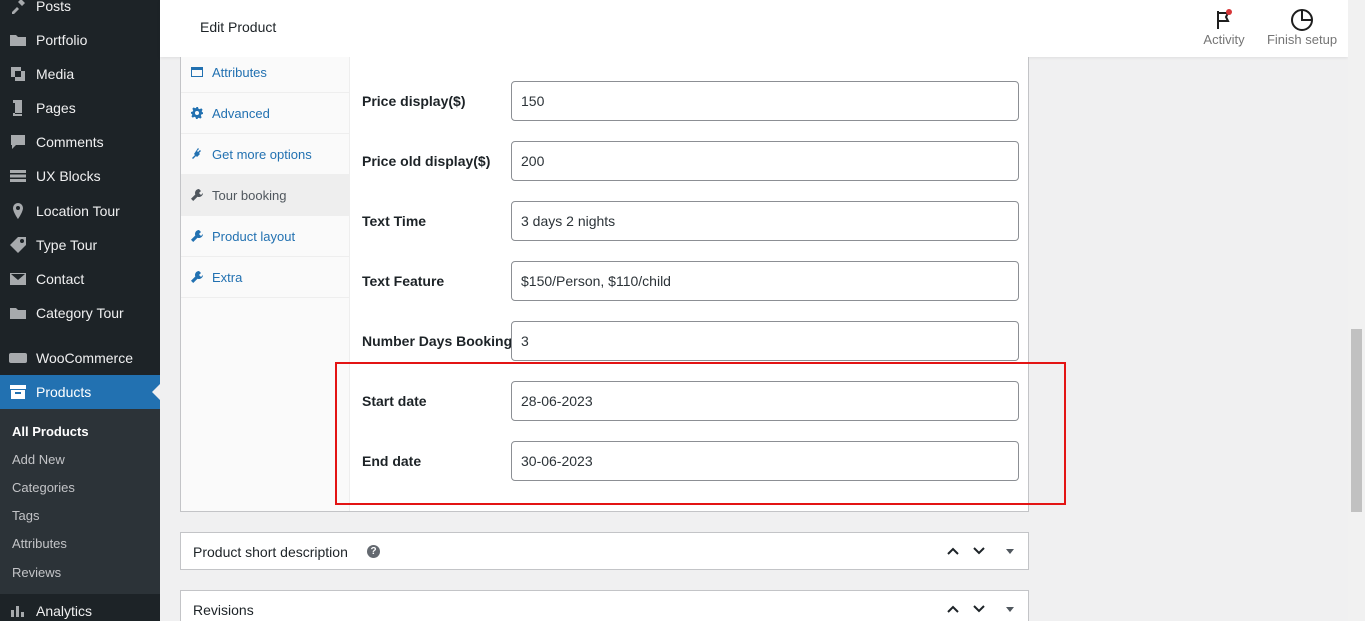 This screenshot has width=1365, height=621. I want to click on price-old-display-label: Price old display($), so click(426, 161).